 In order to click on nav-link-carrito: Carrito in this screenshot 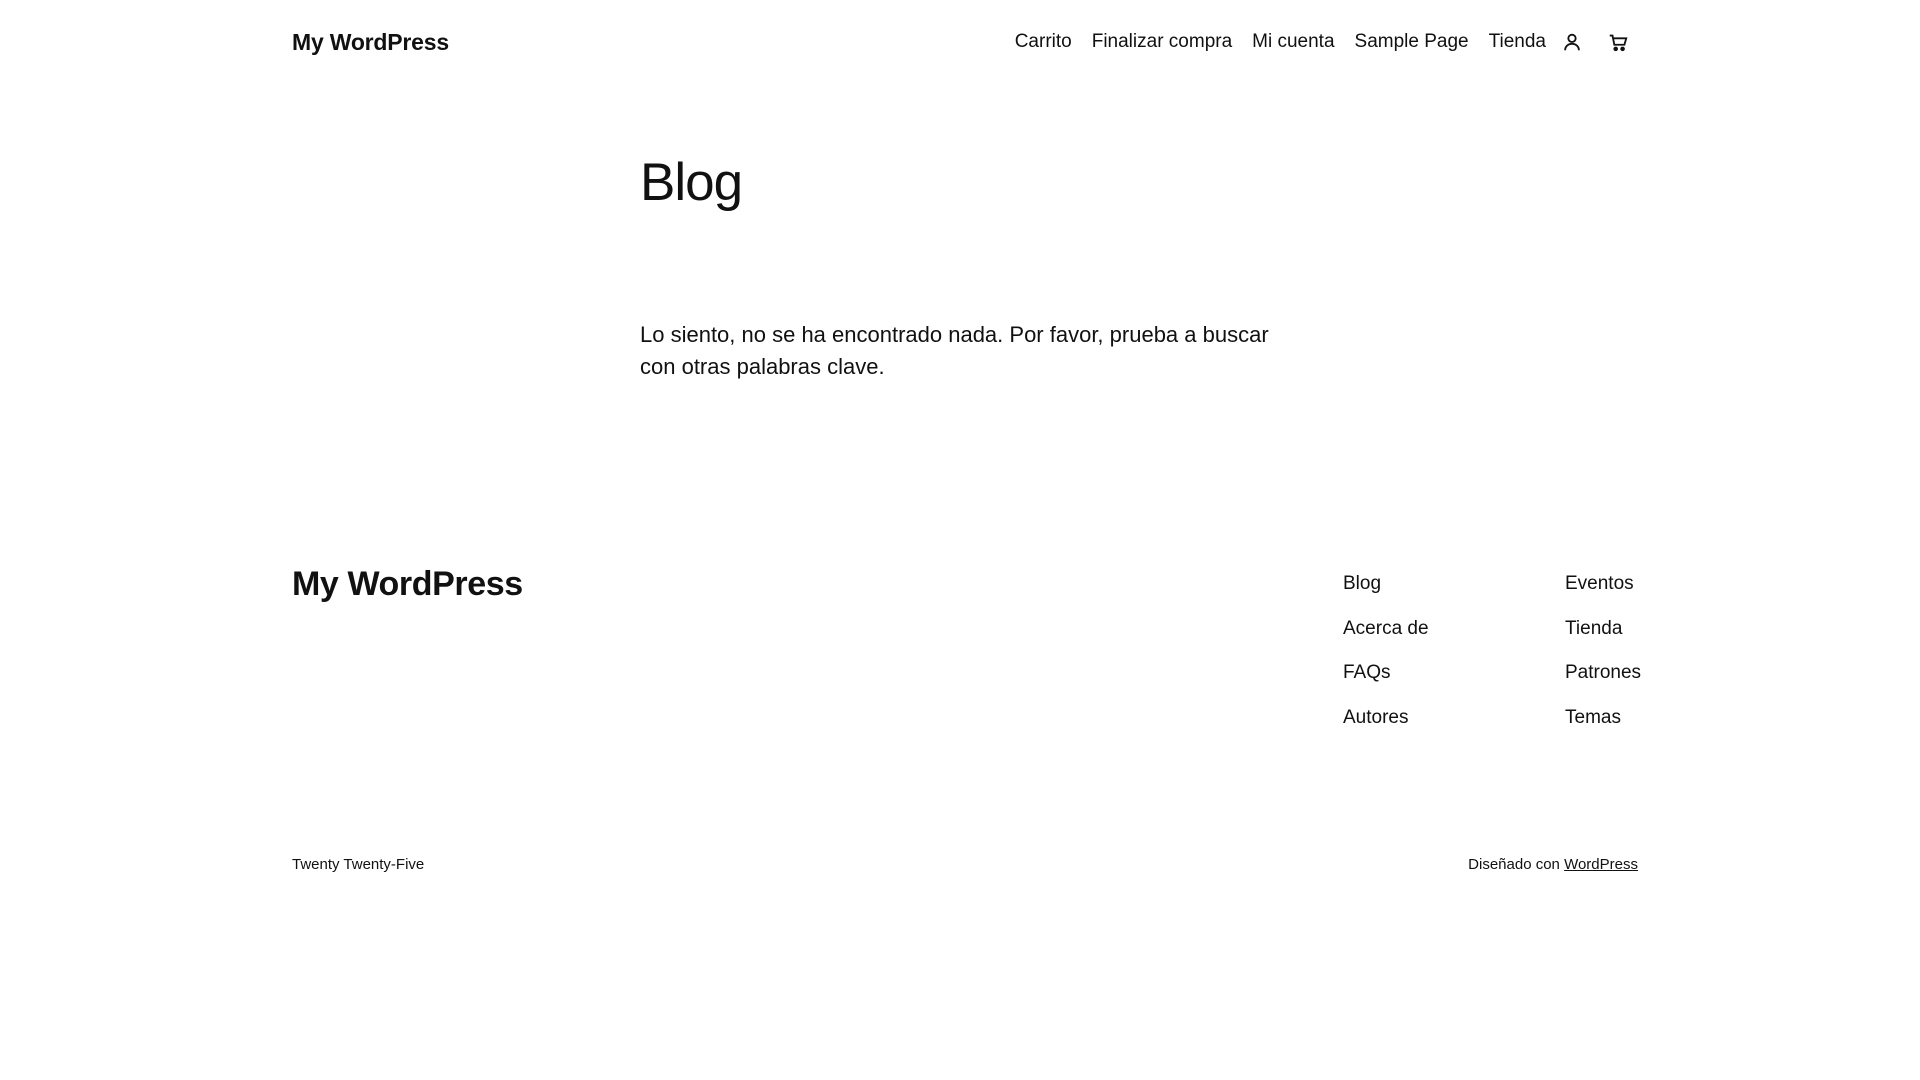, I will do `click(1043, 42)`.